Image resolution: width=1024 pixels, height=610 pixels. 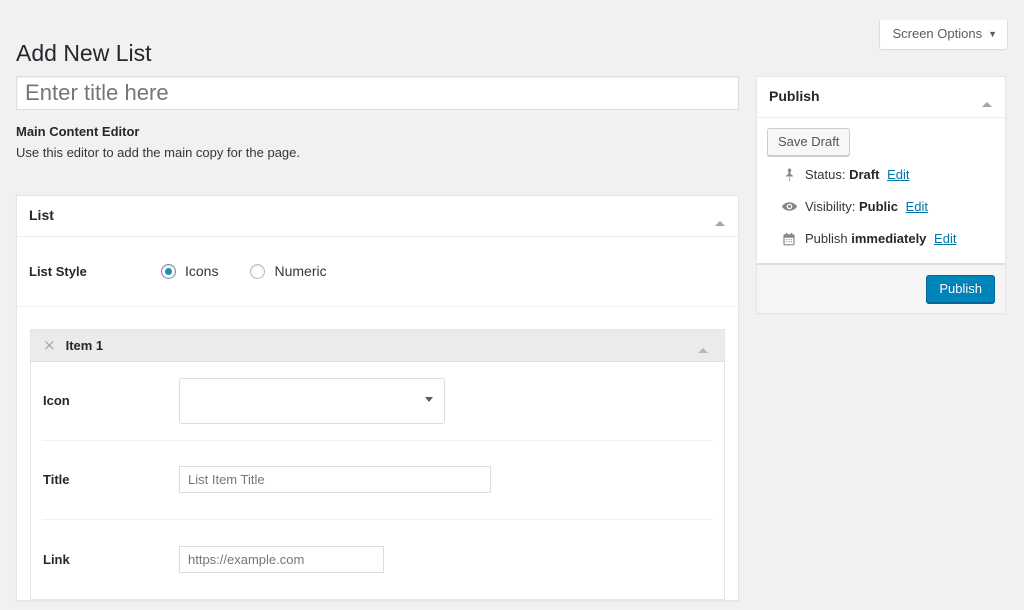 What do you see at coordinates (809, 141) in the screenshot?
I see `save-draft-button: Save Draft` at bounding box center [809, 141].